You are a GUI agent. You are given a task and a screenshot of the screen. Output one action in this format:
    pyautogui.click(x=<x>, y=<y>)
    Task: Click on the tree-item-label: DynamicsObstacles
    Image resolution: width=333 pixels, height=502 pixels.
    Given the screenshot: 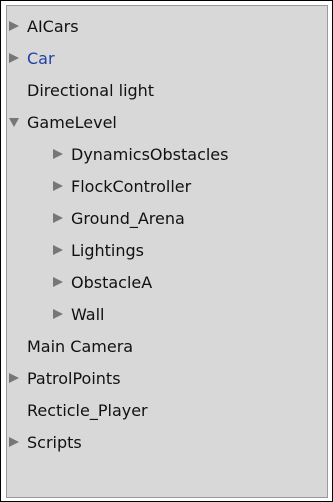 What is the action you would take?
    pyautogui.click(x=150, y=154)
    